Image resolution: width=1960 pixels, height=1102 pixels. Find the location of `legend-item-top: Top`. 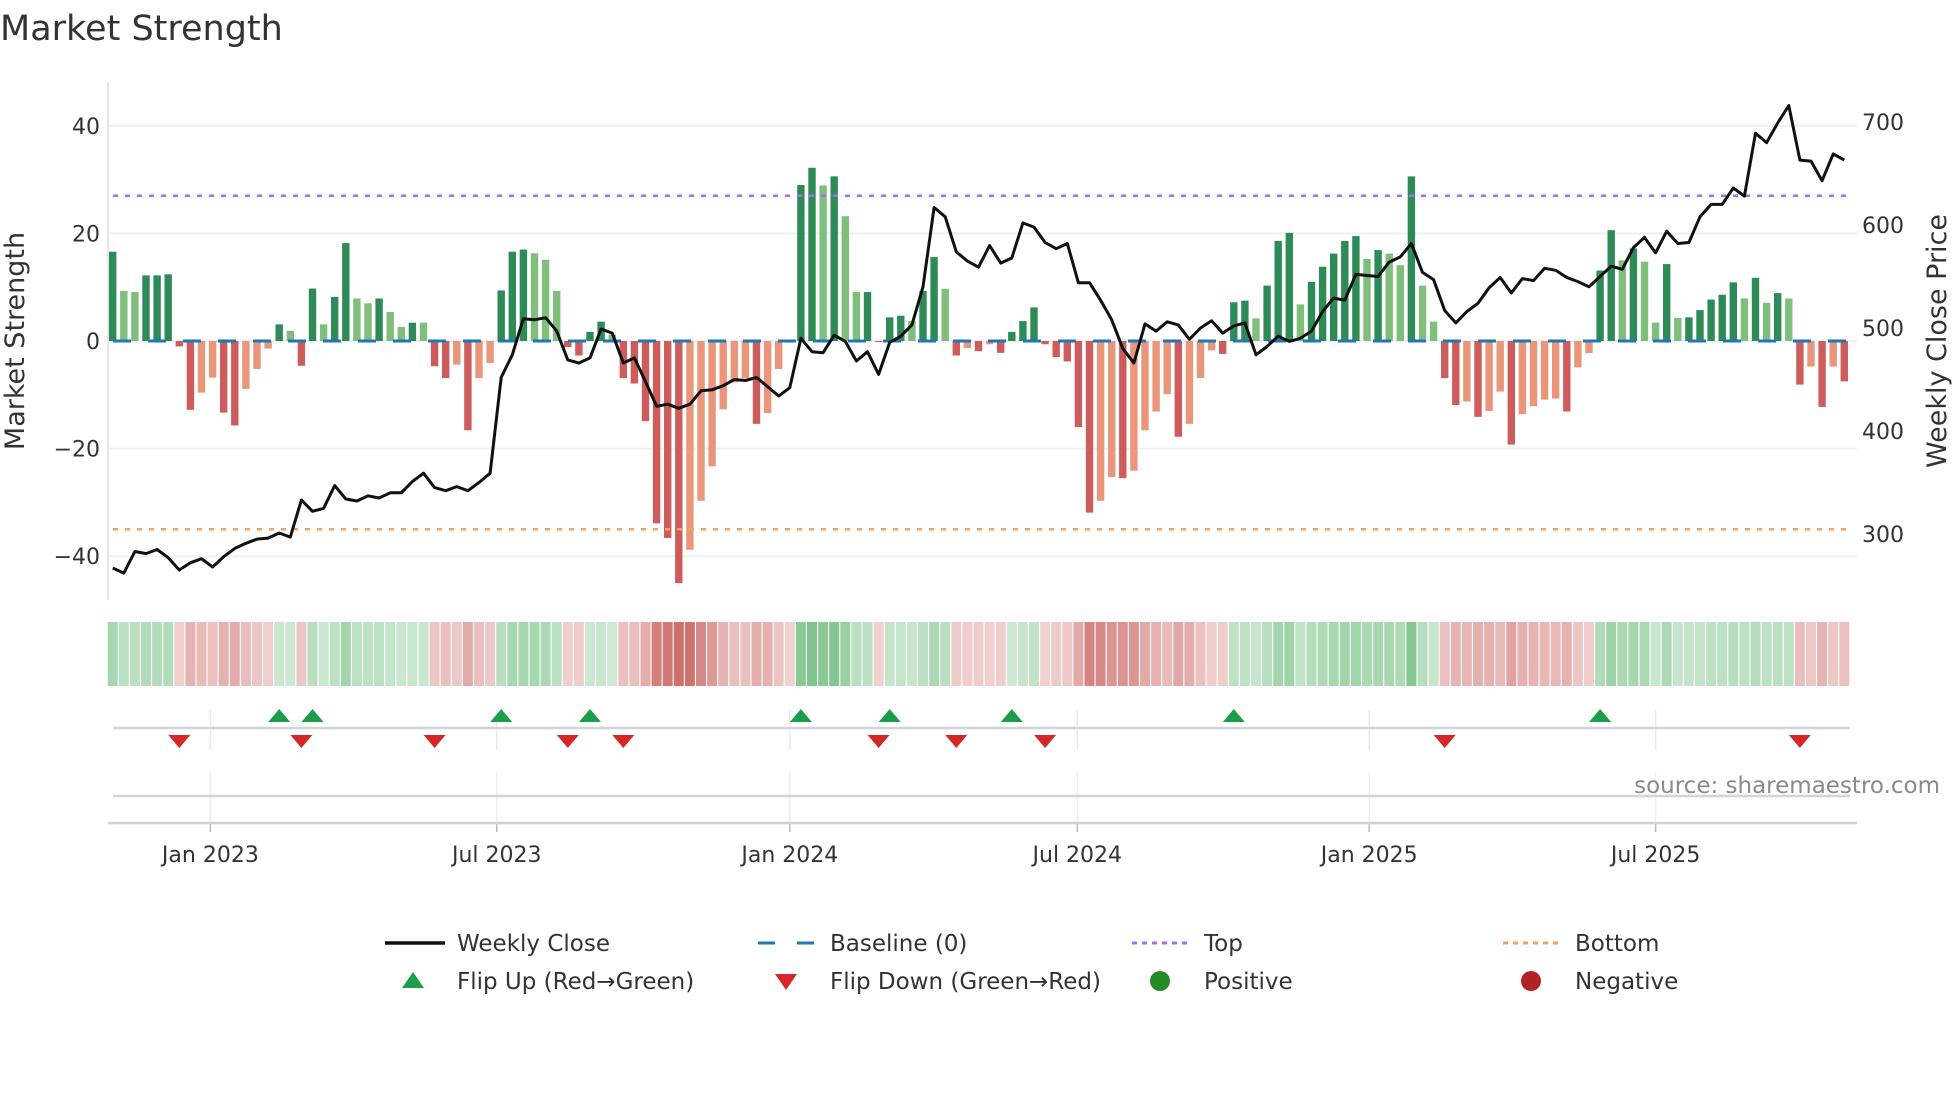

legend-item-top: Top is located at coordinates (1187, 944).